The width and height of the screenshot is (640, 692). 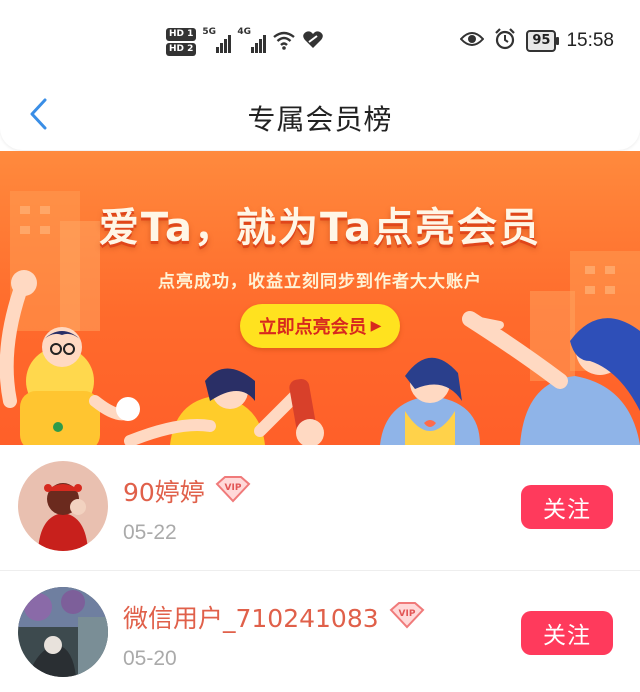 I want to click on hd-indicators: HD 1 HD 2, so click(x=181, y=42).